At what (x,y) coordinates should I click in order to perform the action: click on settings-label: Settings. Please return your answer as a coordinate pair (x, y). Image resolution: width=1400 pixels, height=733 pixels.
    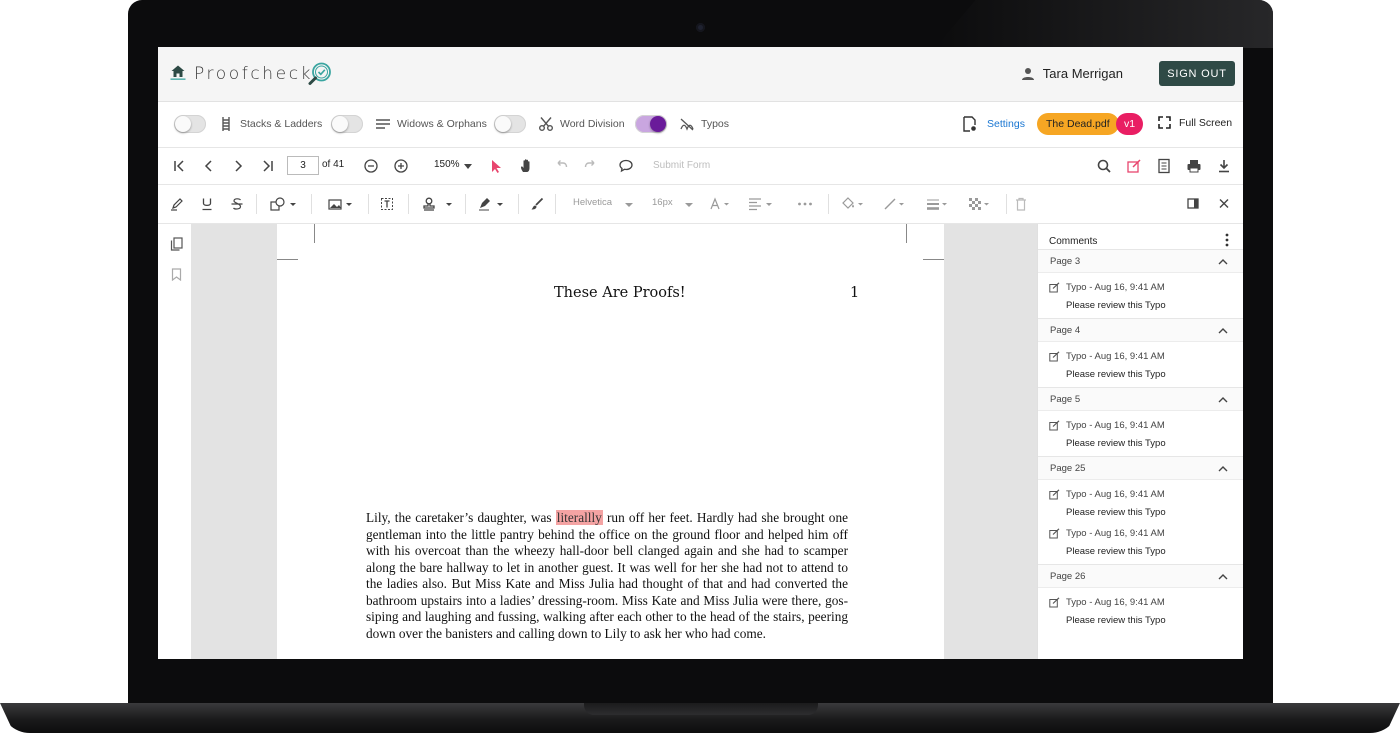
    Looking at the image, I should click on (1006, 124).